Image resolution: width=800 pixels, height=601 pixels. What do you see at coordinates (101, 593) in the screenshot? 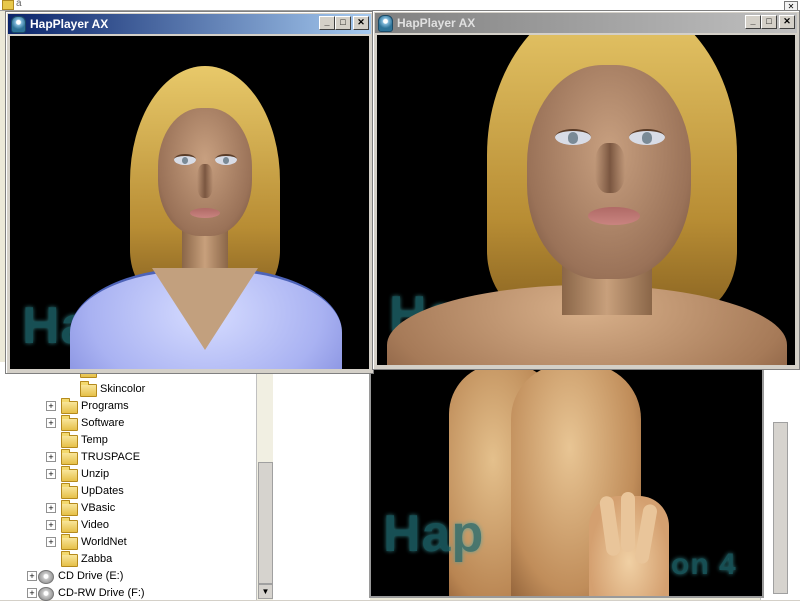
I see `tree-item-label: CD-RW Drive (F:)` at bounding box center [101, 593].